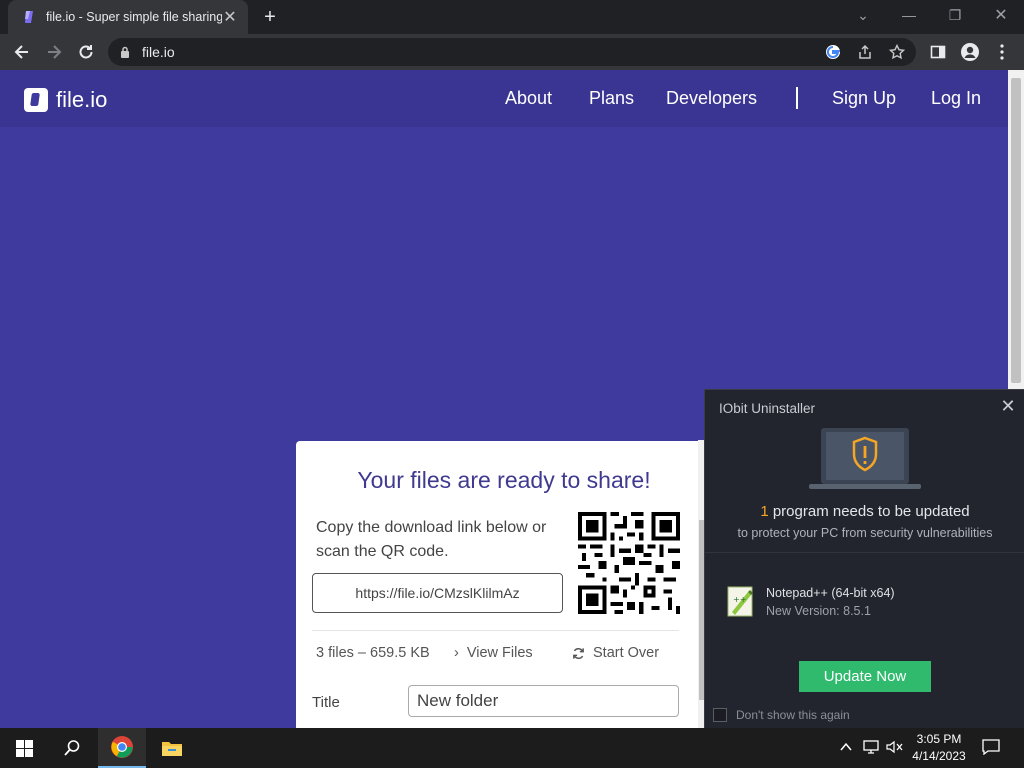 This screenshot has width=1024, height=768. Describe the element at coordinates (720, 715) in the screenshot. I see `dont-show-checkbox` at that location.